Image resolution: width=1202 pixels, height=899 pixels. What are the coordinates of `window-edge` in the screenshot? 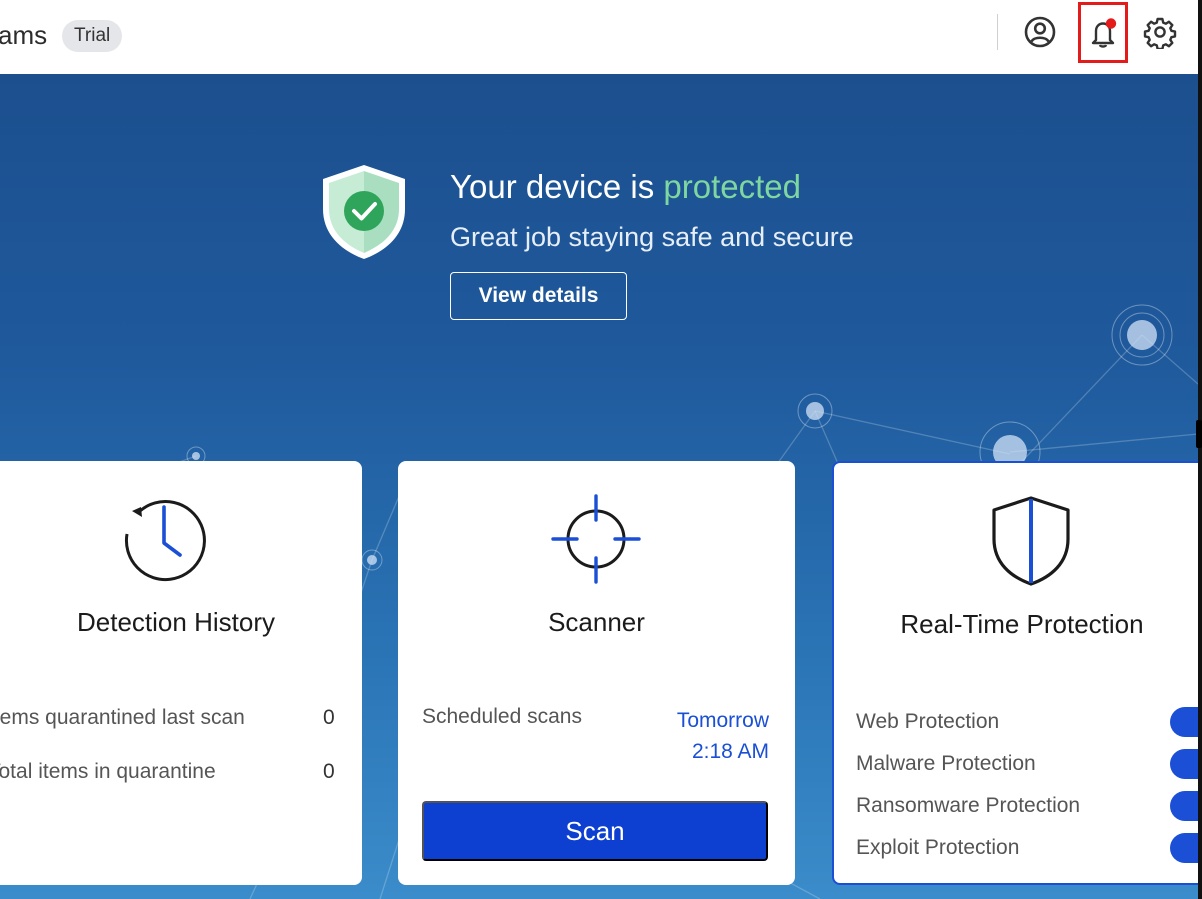 It's located at (1200, 449).